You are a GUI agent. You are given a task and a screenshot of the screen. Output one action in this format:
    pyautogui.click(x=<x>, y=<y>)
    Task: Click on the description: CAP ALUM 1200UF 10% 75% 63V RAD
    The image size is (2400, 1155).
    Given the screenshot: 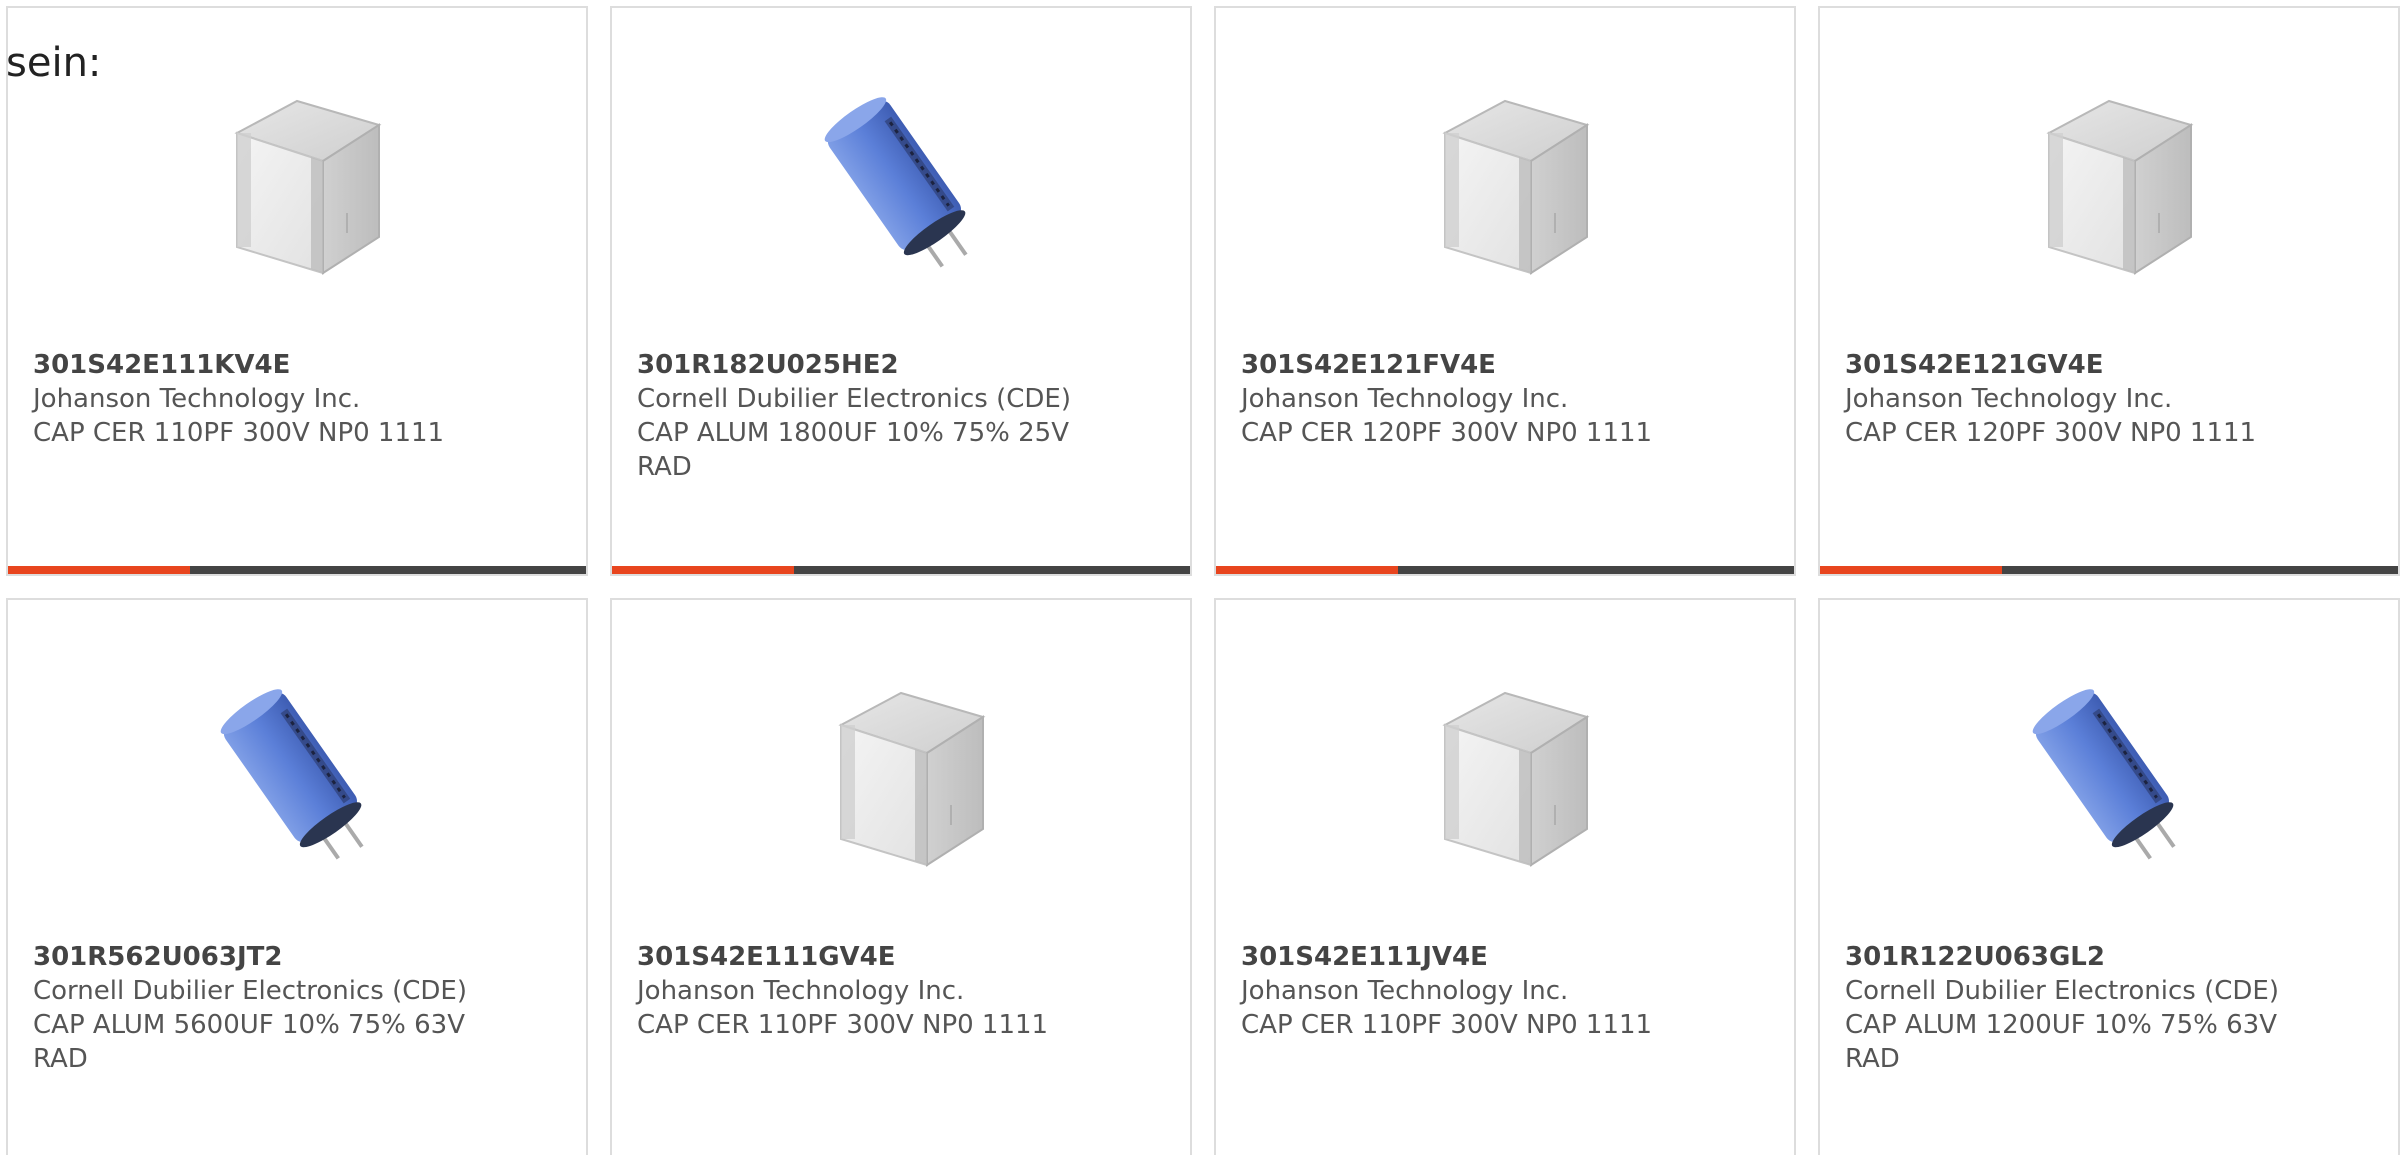 What is the action you would take?
    pyautogui.click(x=2061, y=1042)
    